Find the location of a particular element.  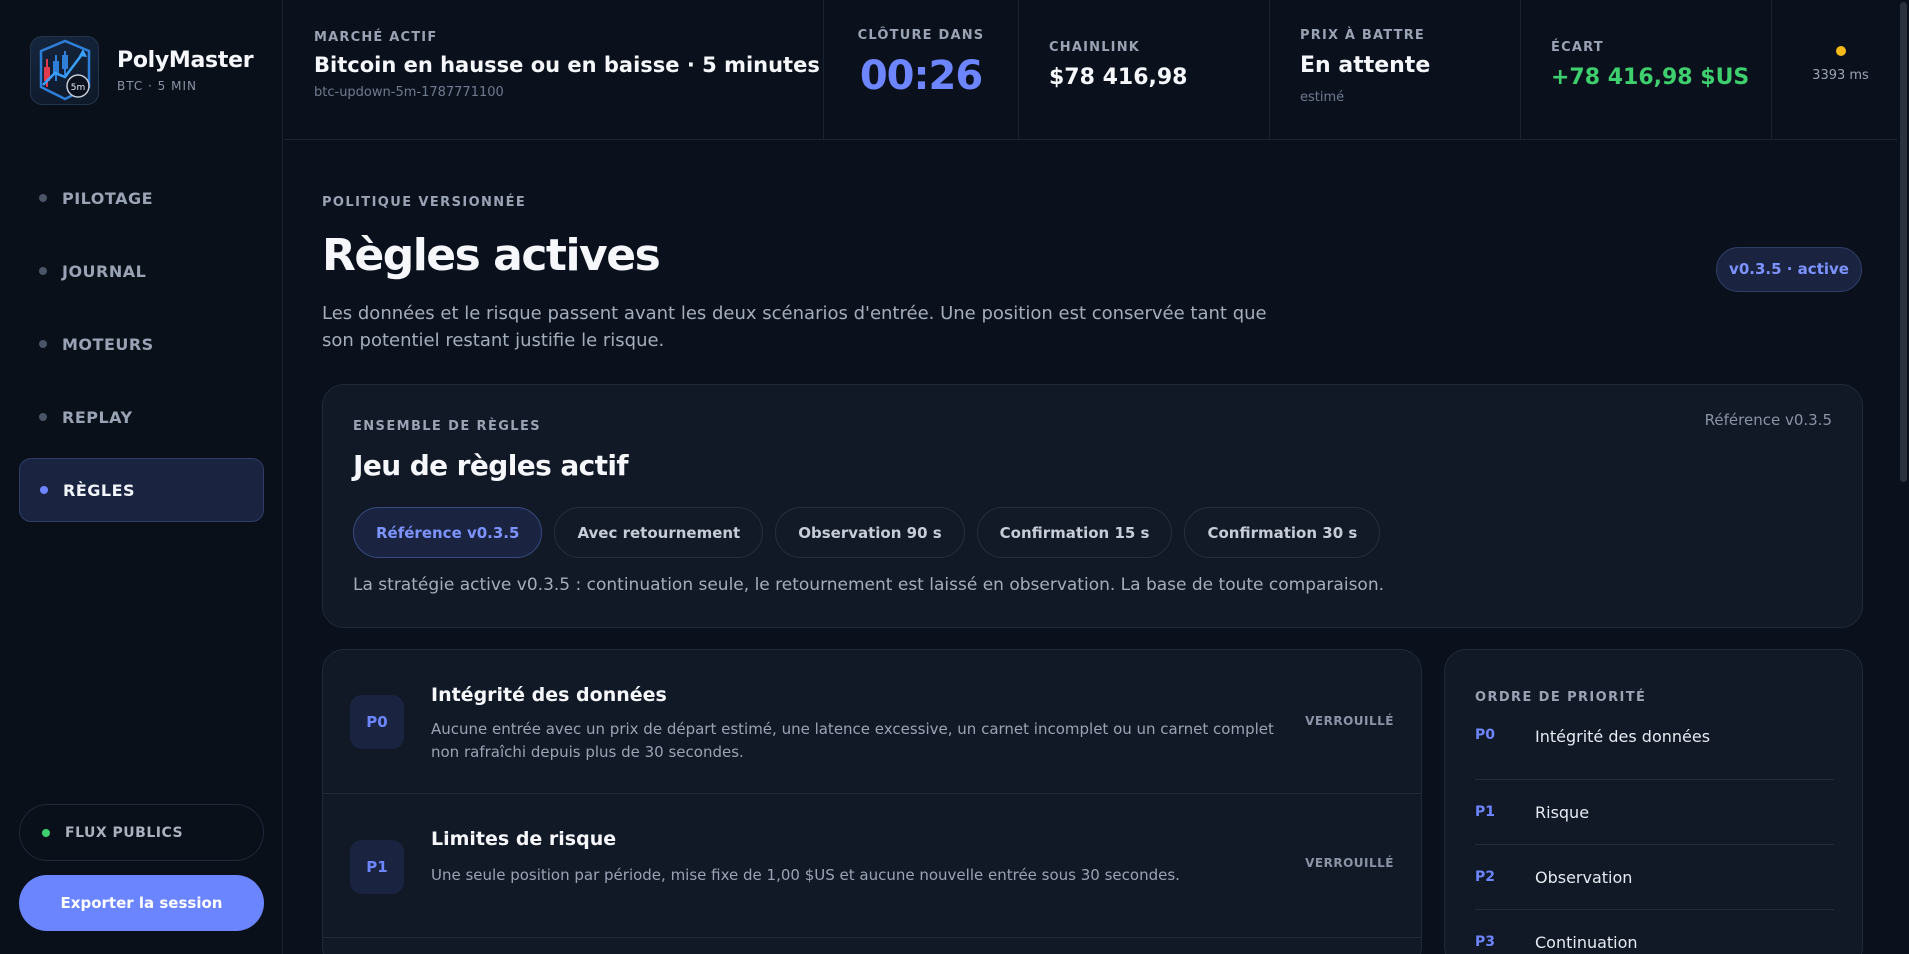

rule-code-badge: P0 is located at coordinates (377, 722).